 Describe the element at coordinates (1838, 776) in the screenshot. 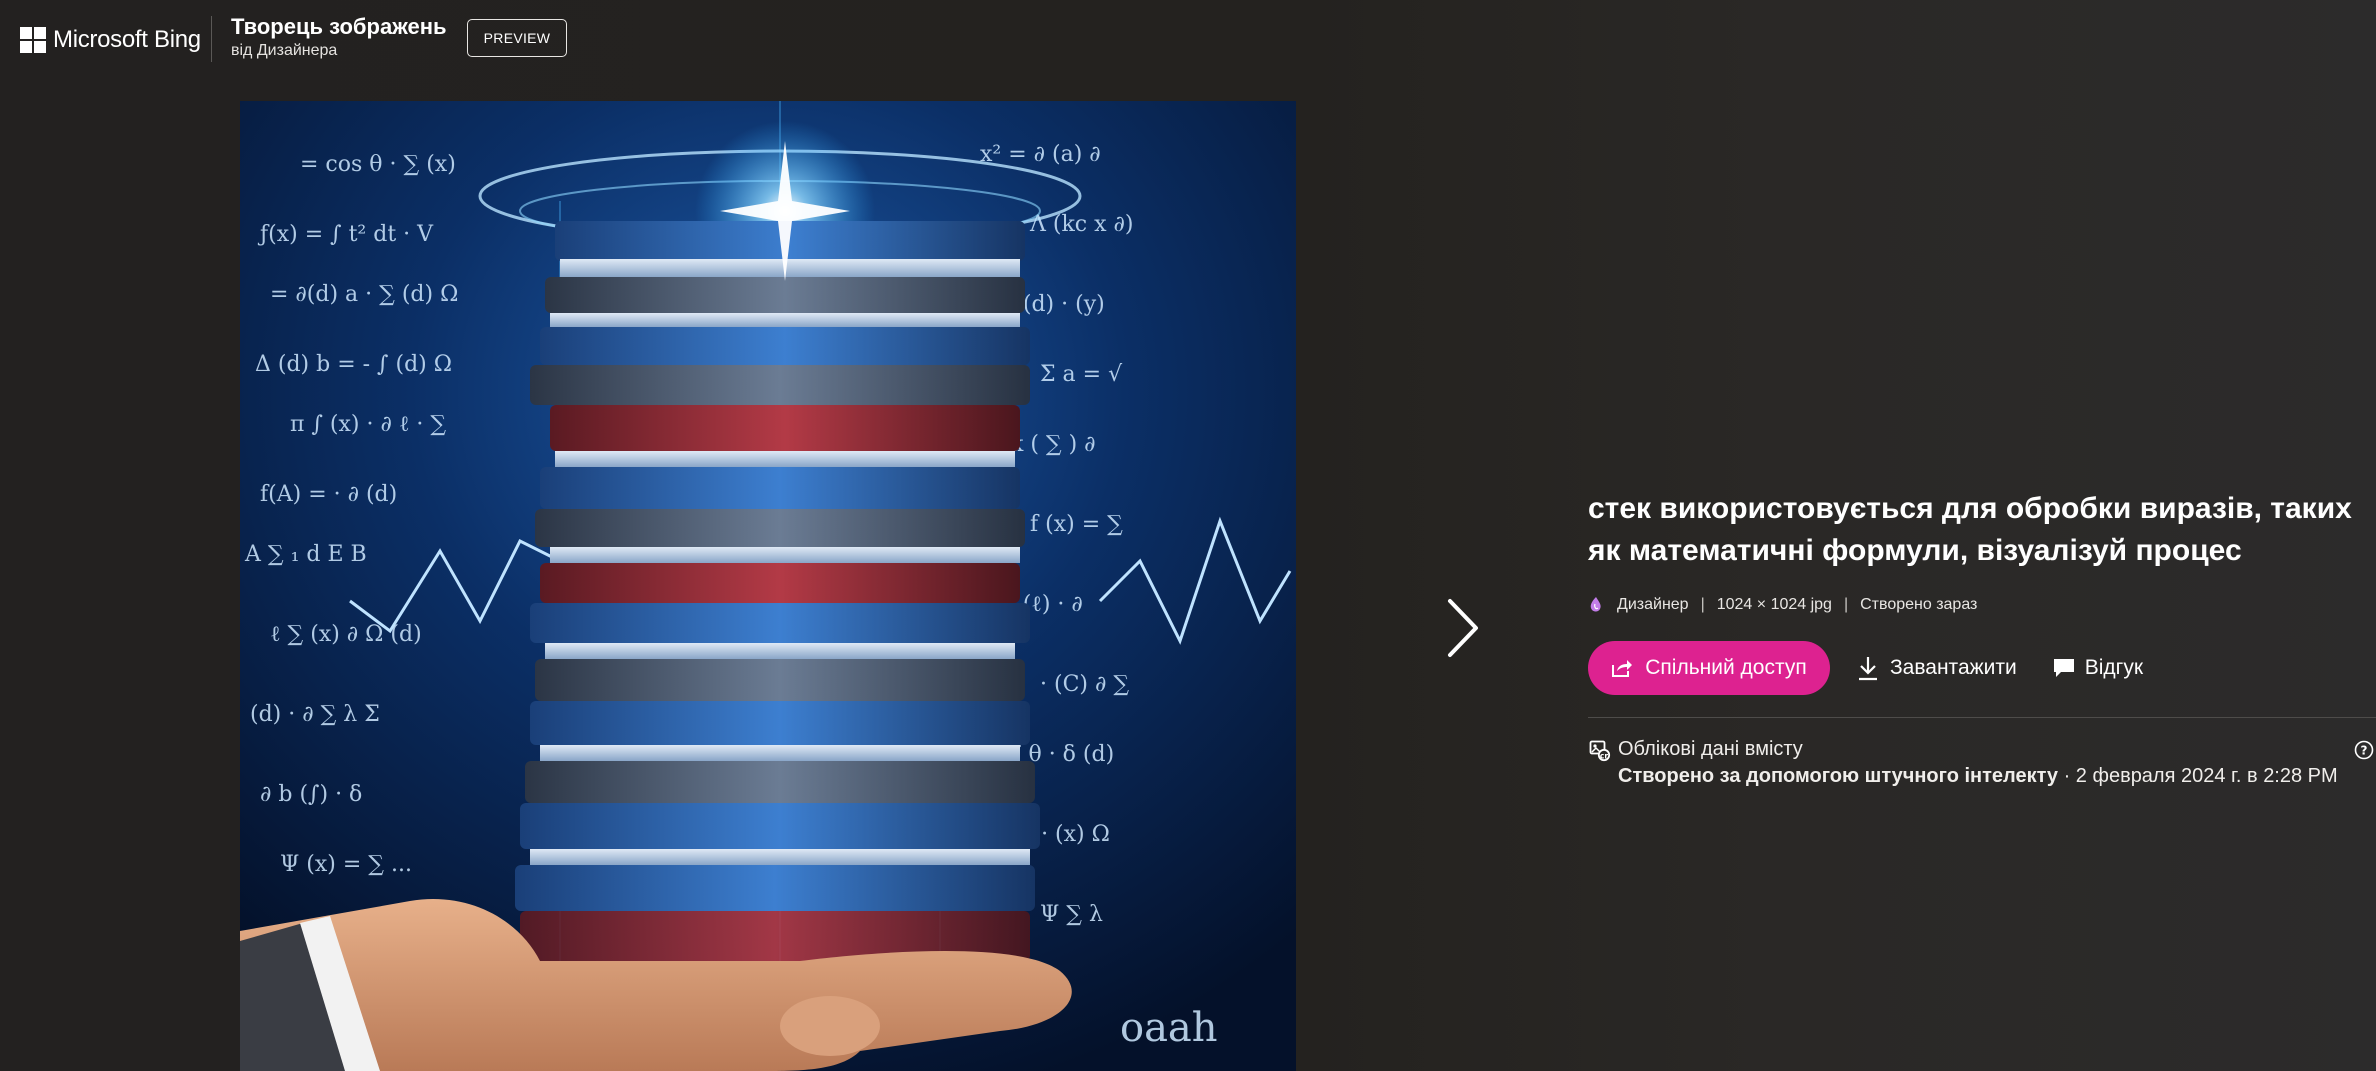

I see `ai-created-label: Створено за допомогою штучного інтелекту` at that location.